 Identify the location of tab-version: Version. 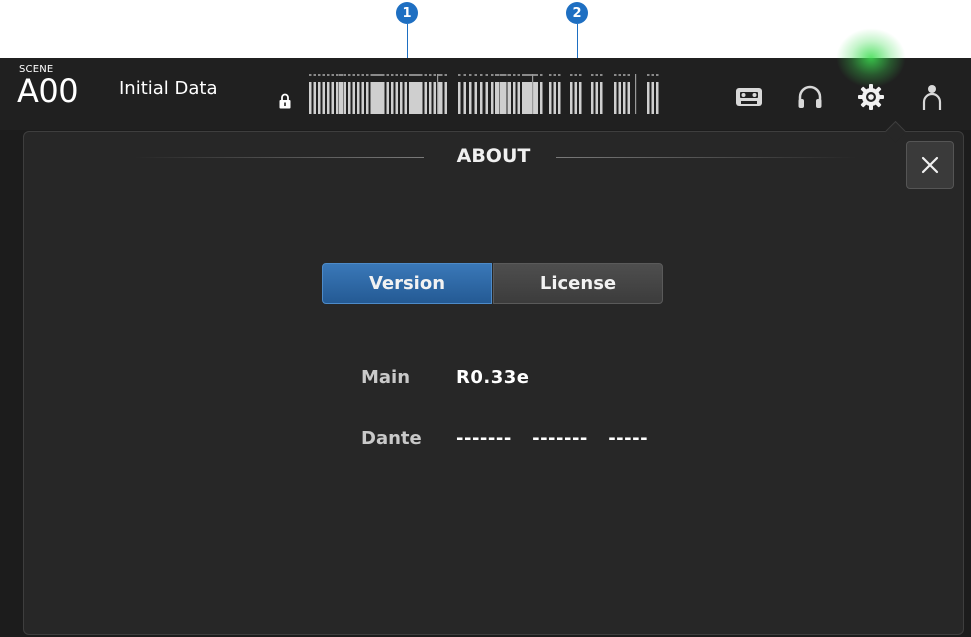
(407, 283).